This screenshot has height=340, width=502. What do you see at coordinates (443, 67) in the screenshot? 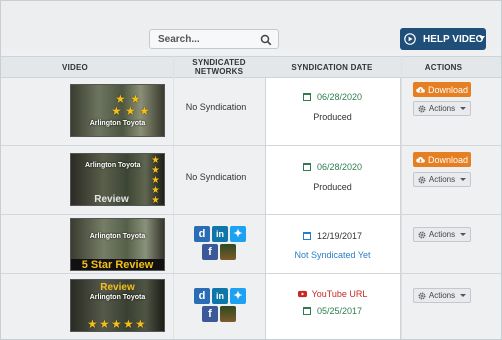
I see `header-actions: ACTIONS` at bounding box center [443, 67].